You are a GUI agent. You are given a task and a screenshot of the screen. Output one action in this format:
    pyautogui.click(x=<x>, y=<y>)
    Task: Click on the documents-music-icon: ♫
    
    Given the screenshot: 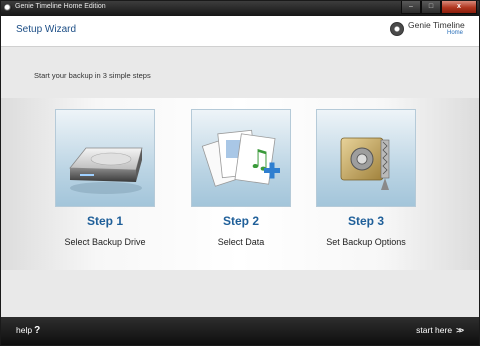 What is the action you would take?
    pyautogui.click(x=240, y=158)
    